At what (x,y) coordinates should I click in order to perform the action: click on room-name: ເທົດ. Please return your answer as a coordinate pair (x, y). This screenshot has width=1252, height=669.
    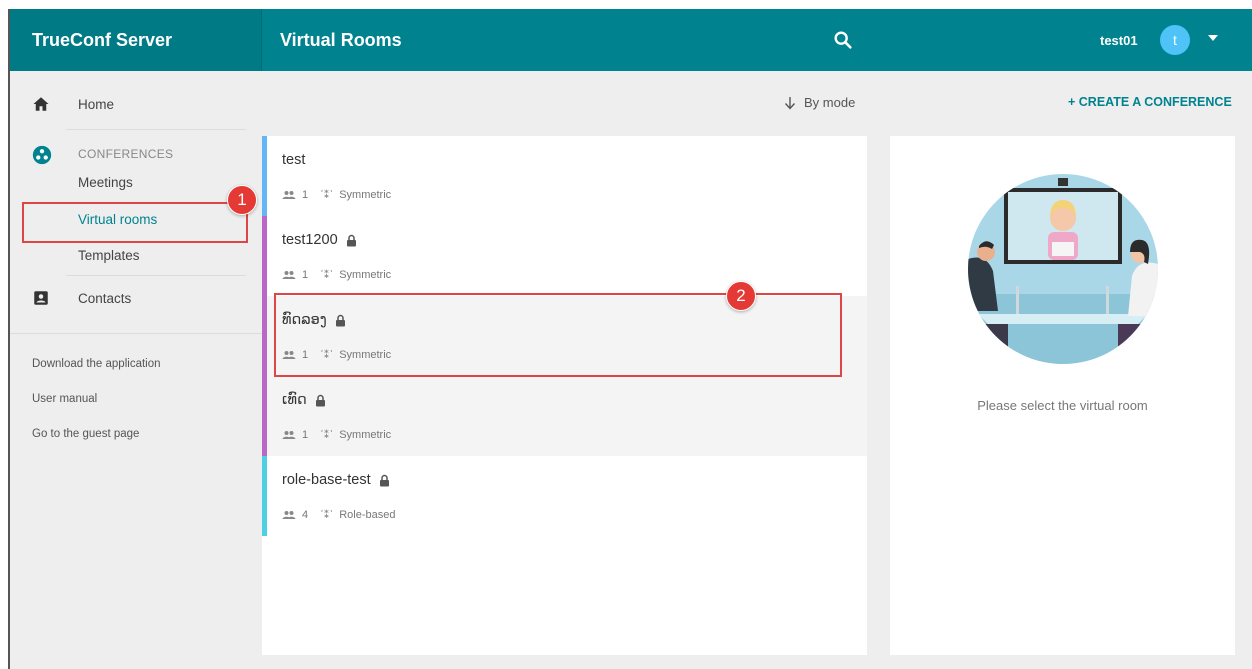
    Looking at the image, I should click on (294, 400).